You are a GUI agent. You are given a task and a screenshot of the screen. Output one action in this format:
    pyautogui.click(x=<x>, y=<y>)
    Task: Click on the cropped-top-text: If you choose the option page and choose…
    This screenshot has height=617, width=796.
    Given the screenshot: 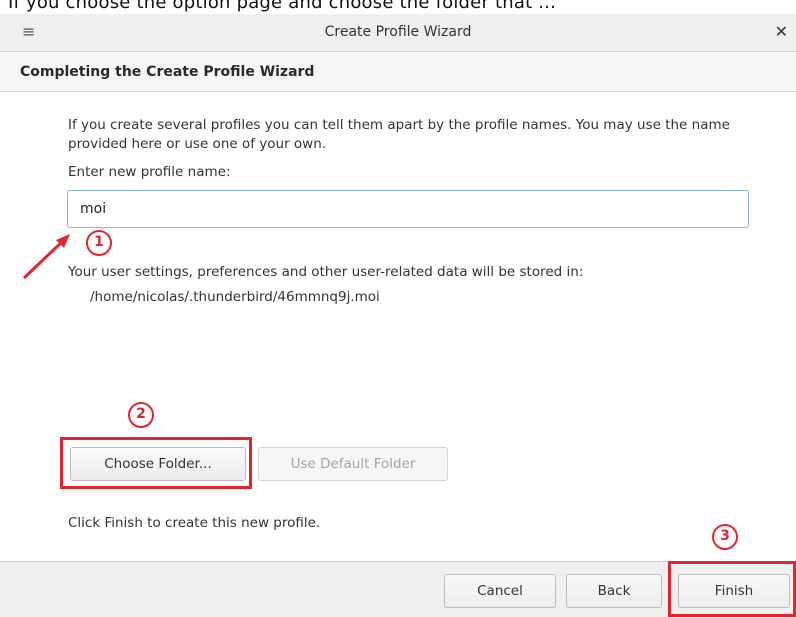 What is the action you would take?
    pyautogui.click(x=398, y=7)
    